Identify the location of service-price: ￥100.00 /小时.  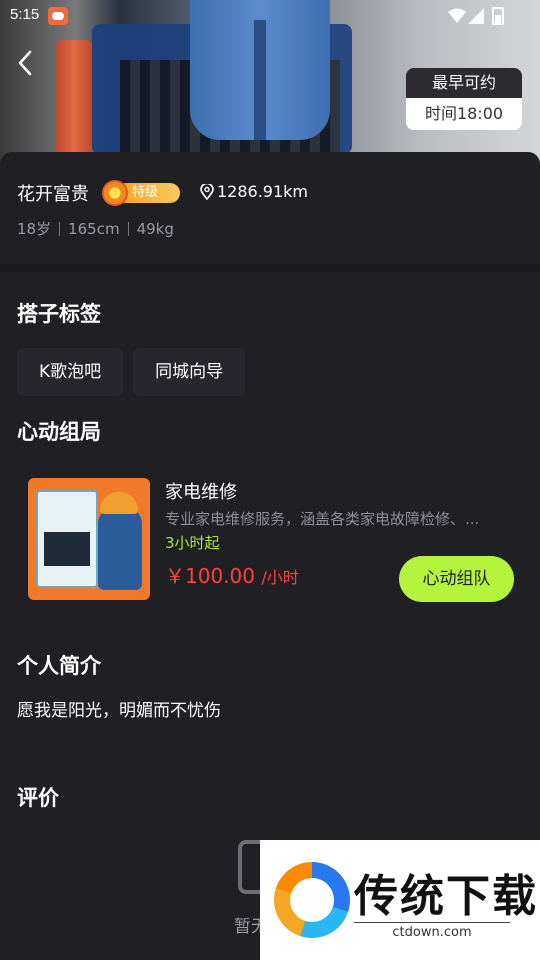
(232, 574).